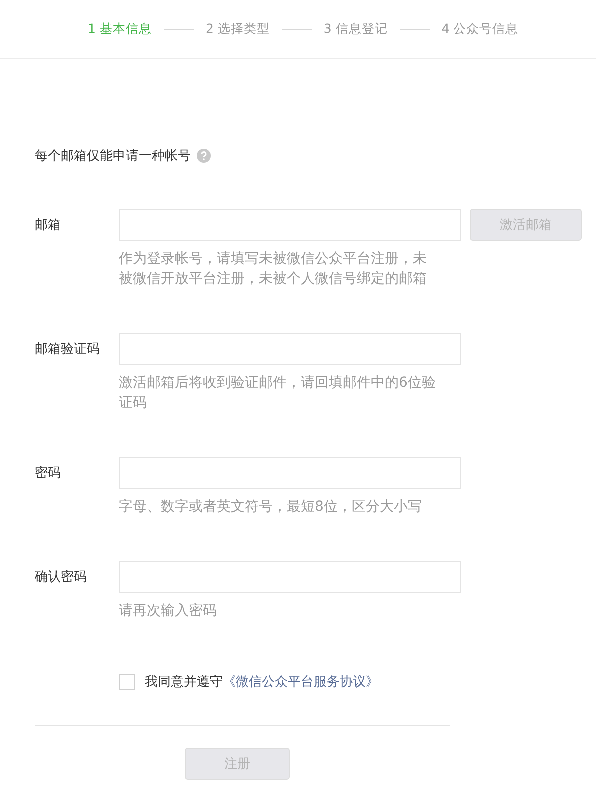 This screenshot has height=792, width=596. I want to click on notice-text: 每个邮箱仅能申请一种帐号, so click(113, 156).